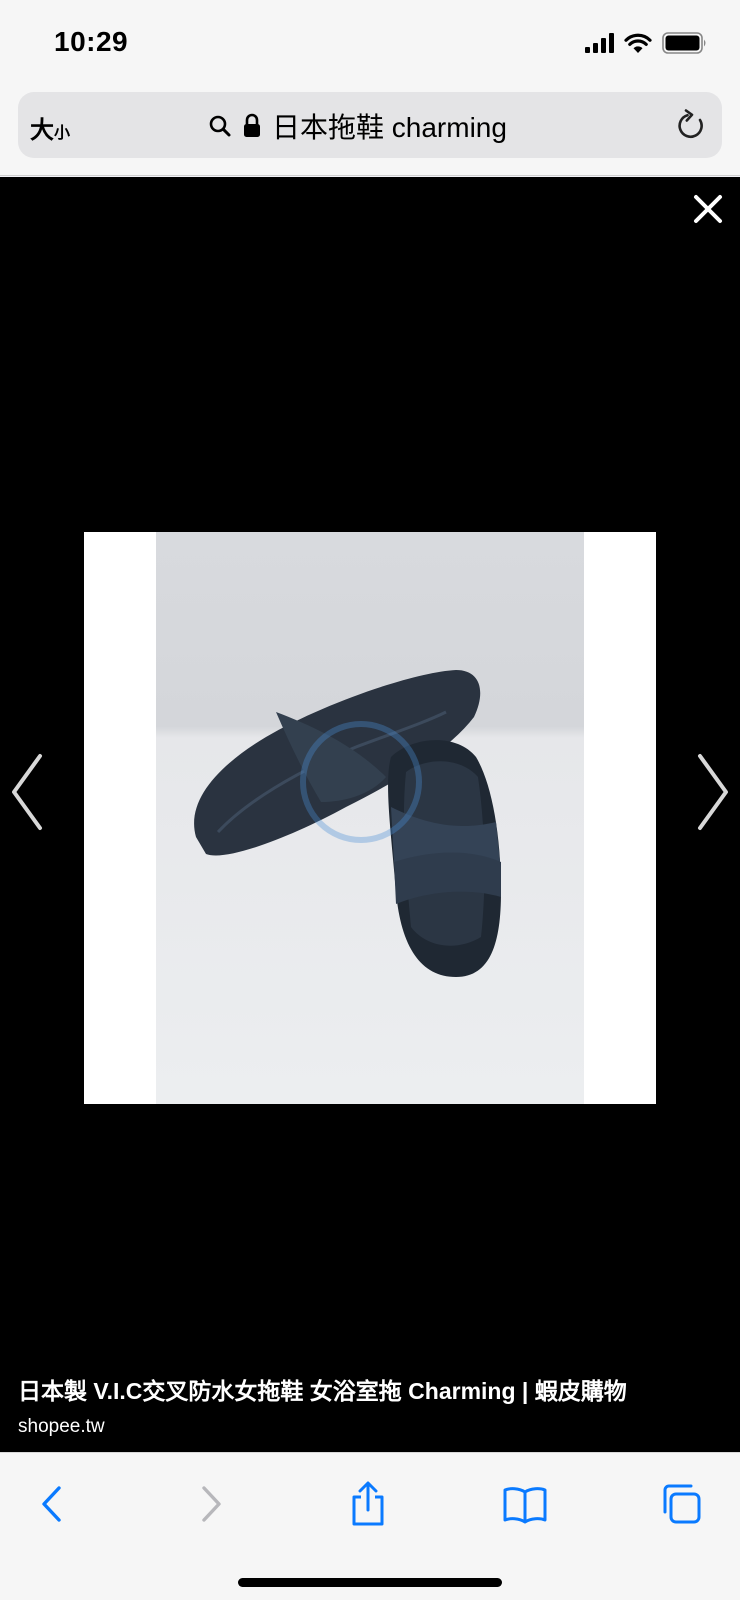 Image resolution: width=740 pixels, height=1600 pixels. I want to click on chevron-left-icon, so click(28, 792).